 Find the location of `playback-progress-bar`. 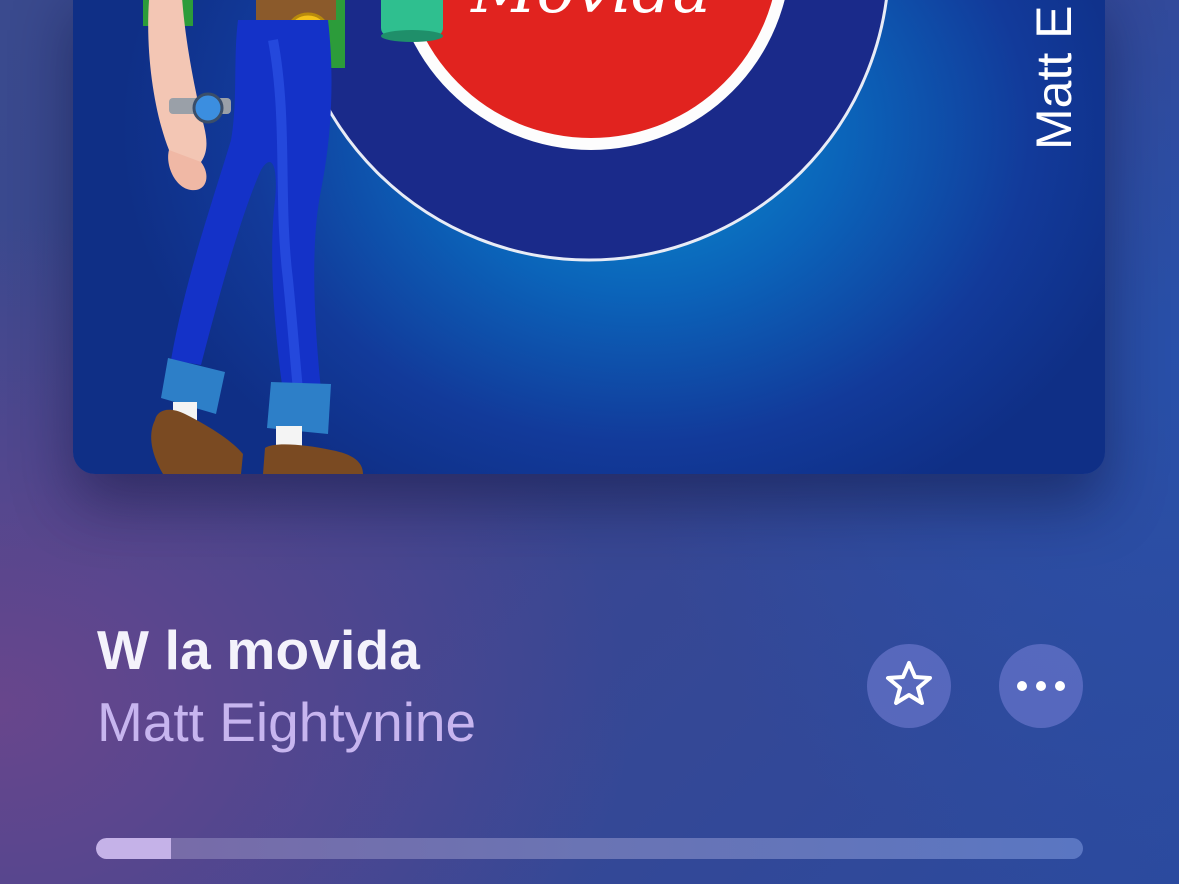

playback-progress-bar is located at coordinates (589, 848).